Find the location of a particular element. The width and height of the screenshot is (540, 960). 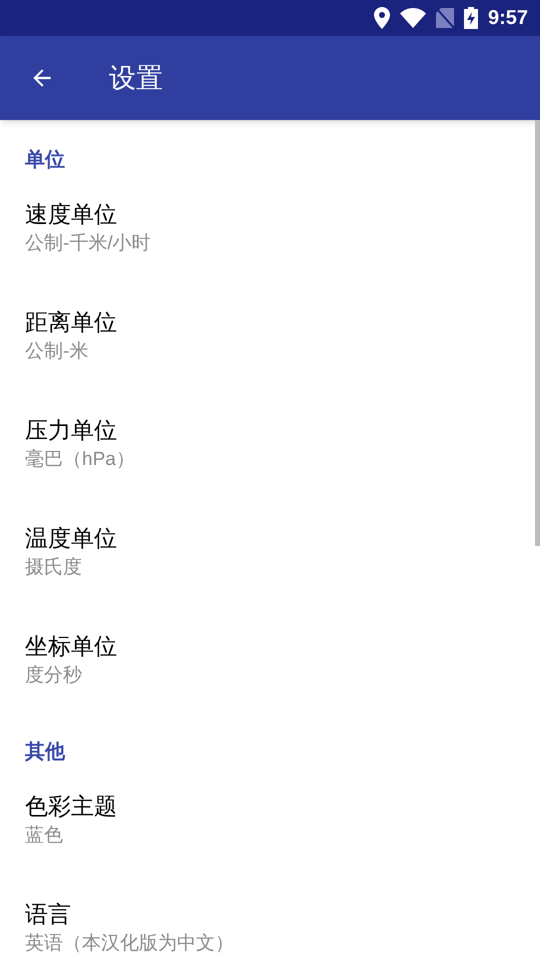

preference-summary: 摄氏度 is located at coordinates (53, 568).